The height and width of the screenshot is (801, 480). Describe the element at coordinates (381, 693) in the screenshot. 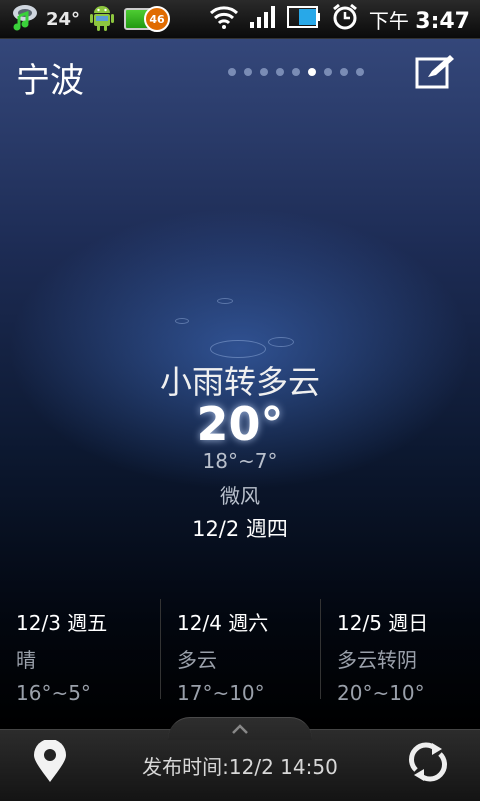

I see `forecast-range: 20°~10°` at that location.